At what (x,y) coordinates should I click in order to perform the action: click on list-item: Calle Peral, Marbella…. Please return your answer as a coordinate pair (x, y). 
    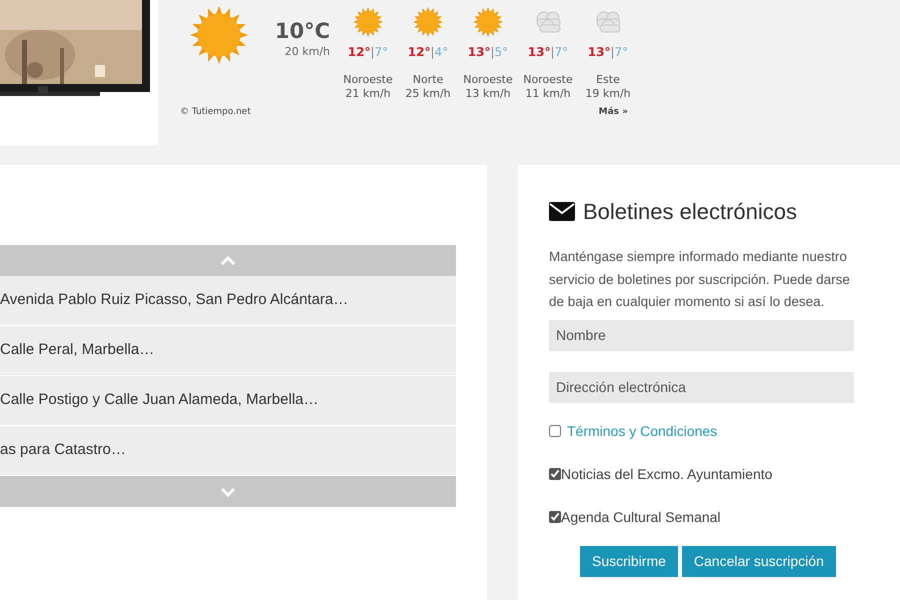
    Looking at the image, I should click on (228, 351).